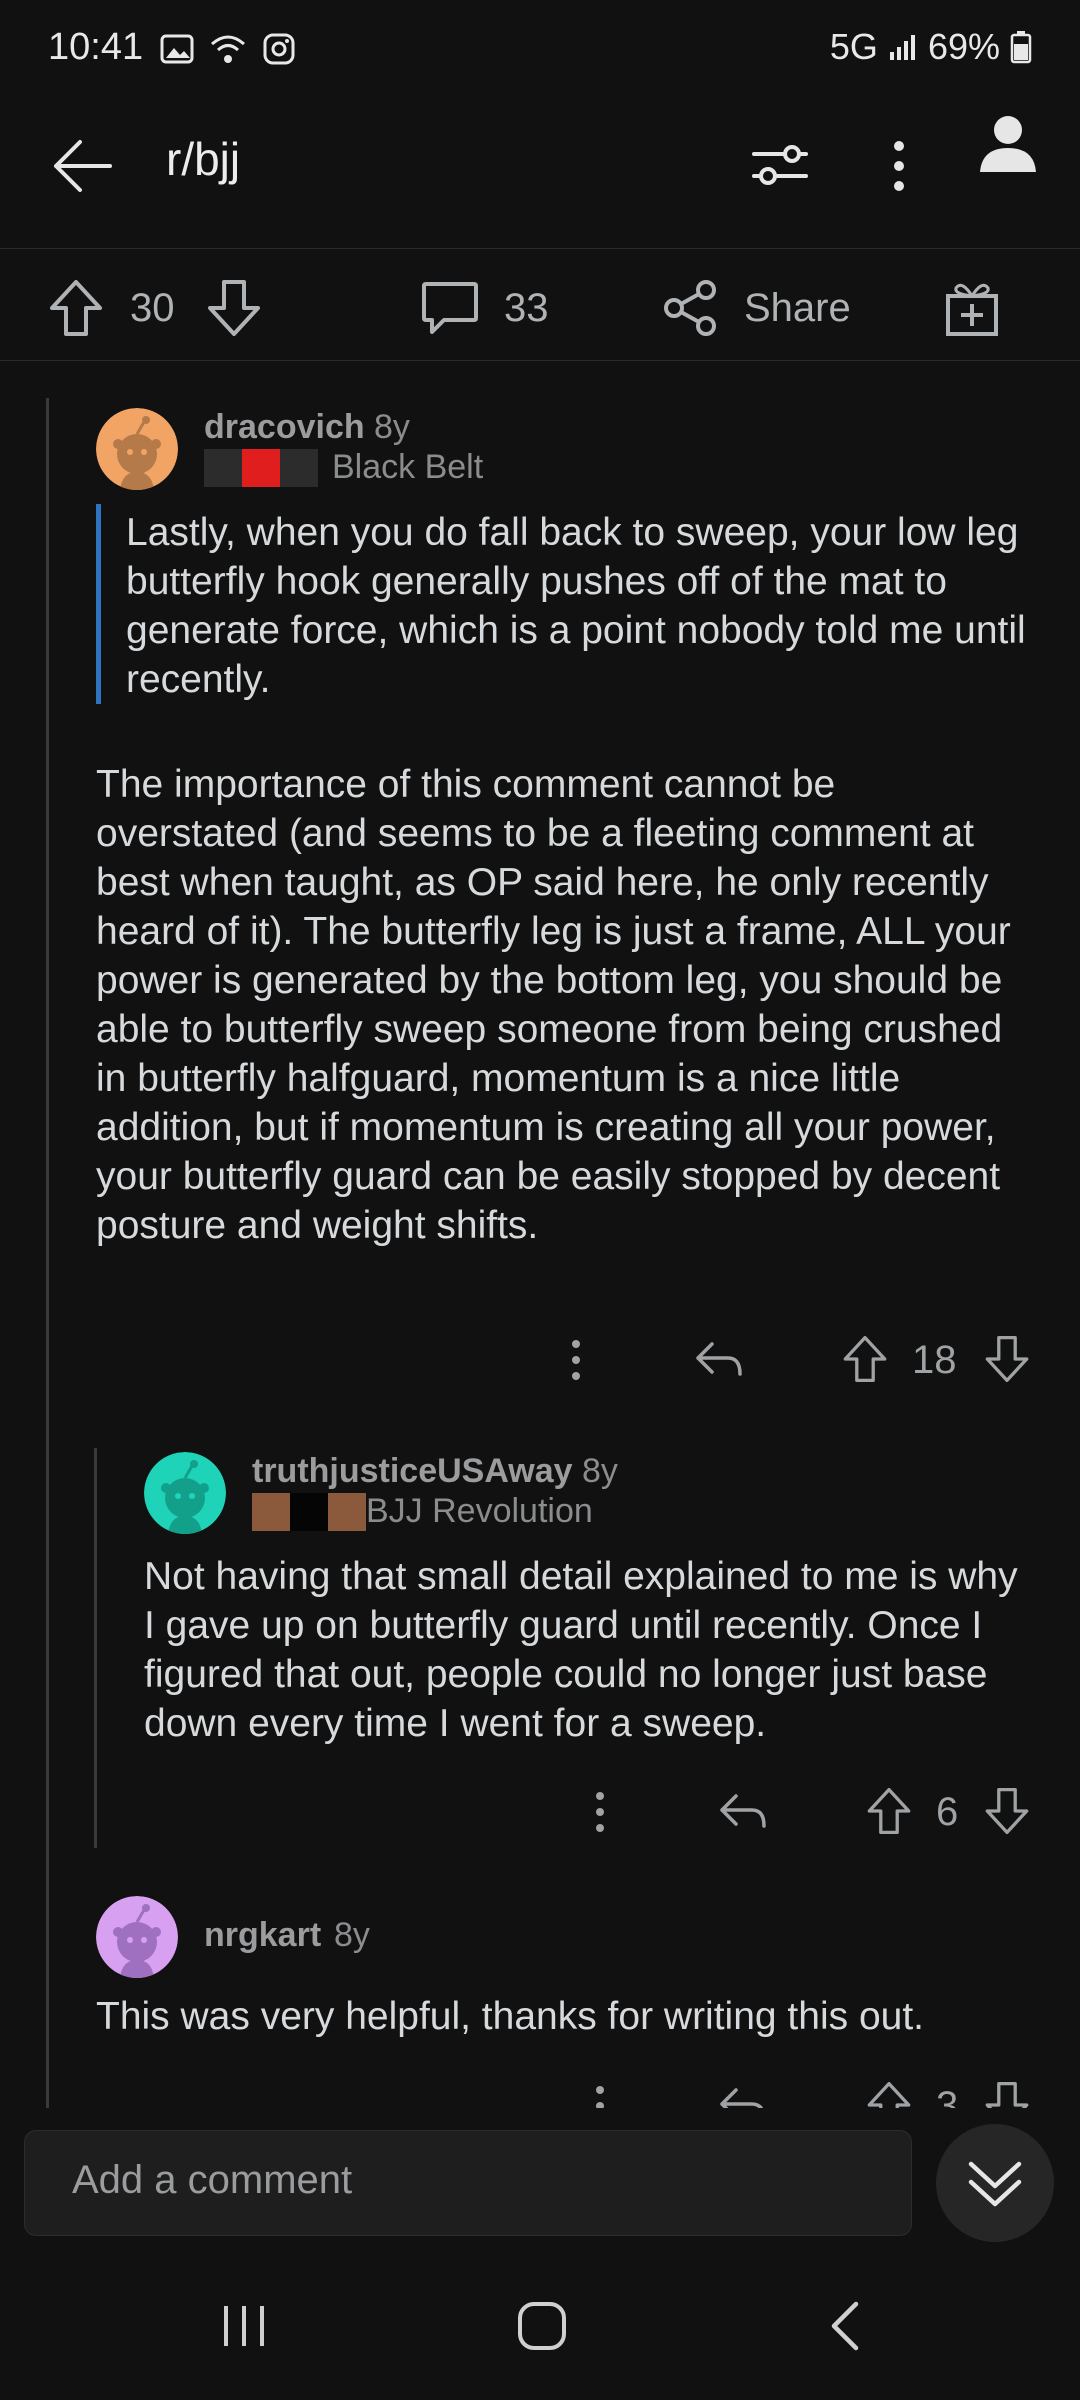 Image resolution: width=1080 pixels, height=2400 pixels. What do you see at coordinates (540, 174) in the screenshot?
I see `header-bar` at bounding box center [540, 174].